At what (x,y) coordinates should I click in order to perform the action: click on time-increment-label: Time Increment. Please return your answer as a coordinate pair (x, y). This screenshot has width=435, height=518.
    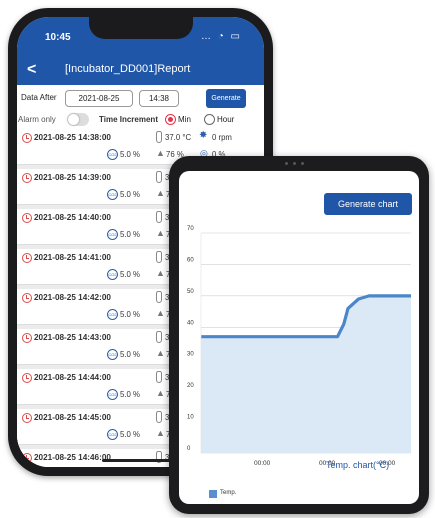
    Looking at the image, I should click on (128, 119).